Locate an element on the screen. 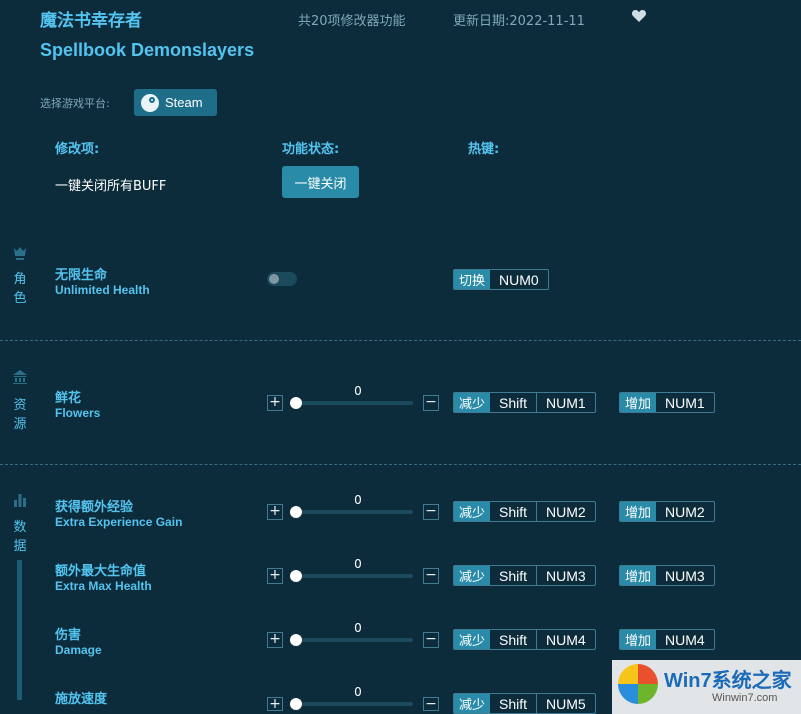 Image resolution: width=801 pixels, height=714 pixels. character-icon is located at coordinates (20, 254).